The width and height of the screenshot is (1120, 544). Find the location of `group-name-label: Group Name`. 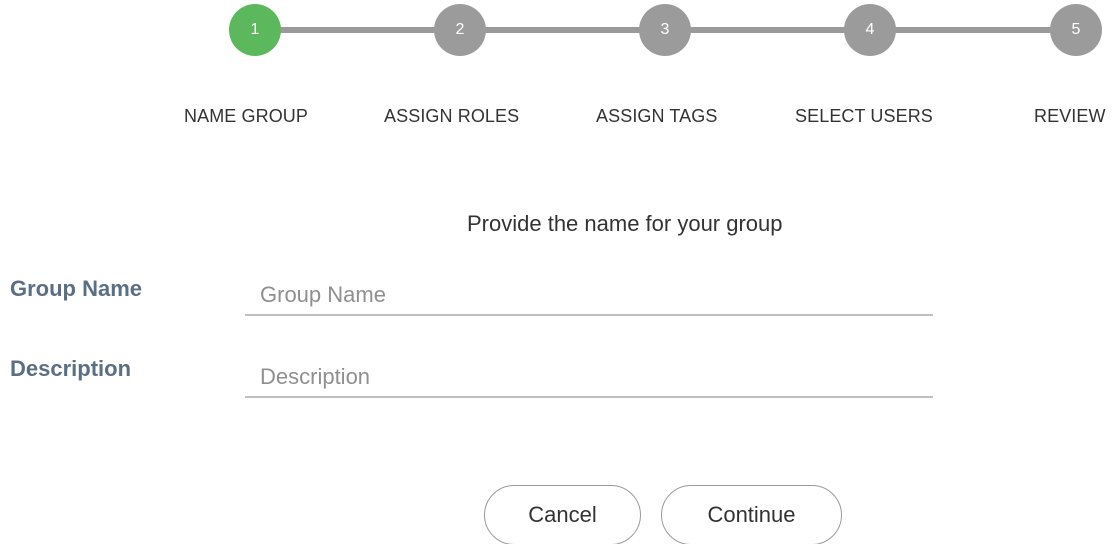

group-name-label: Group Name is located at coordinates (76, 288).